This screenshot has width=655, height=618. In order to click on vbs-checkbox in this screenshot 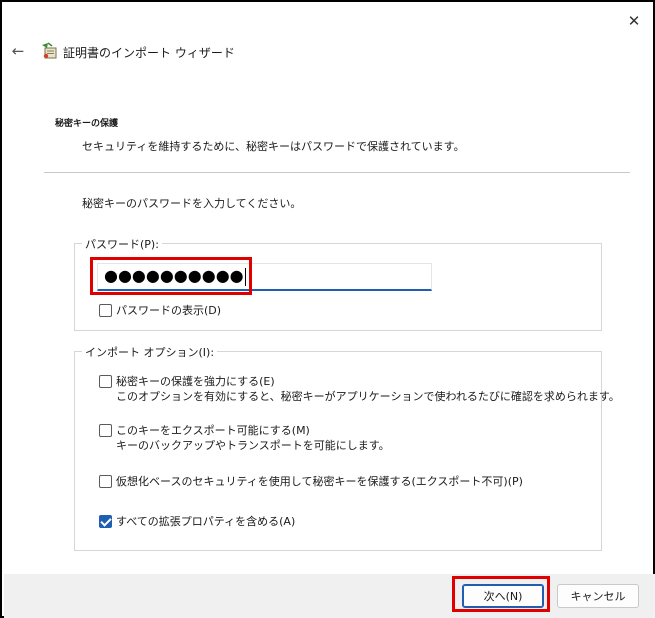, I will do `click(105, 481)`.